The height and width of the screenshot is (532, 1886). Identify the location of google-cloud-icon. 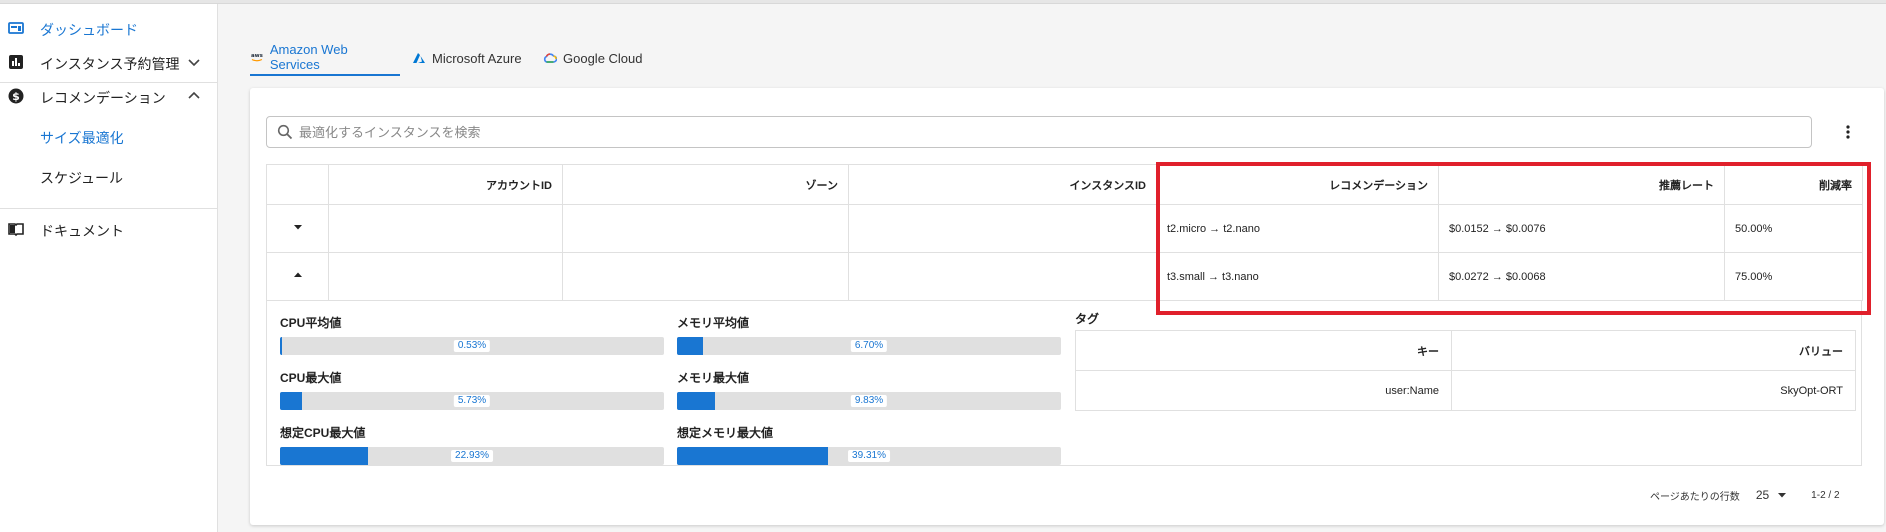
(550, 58).